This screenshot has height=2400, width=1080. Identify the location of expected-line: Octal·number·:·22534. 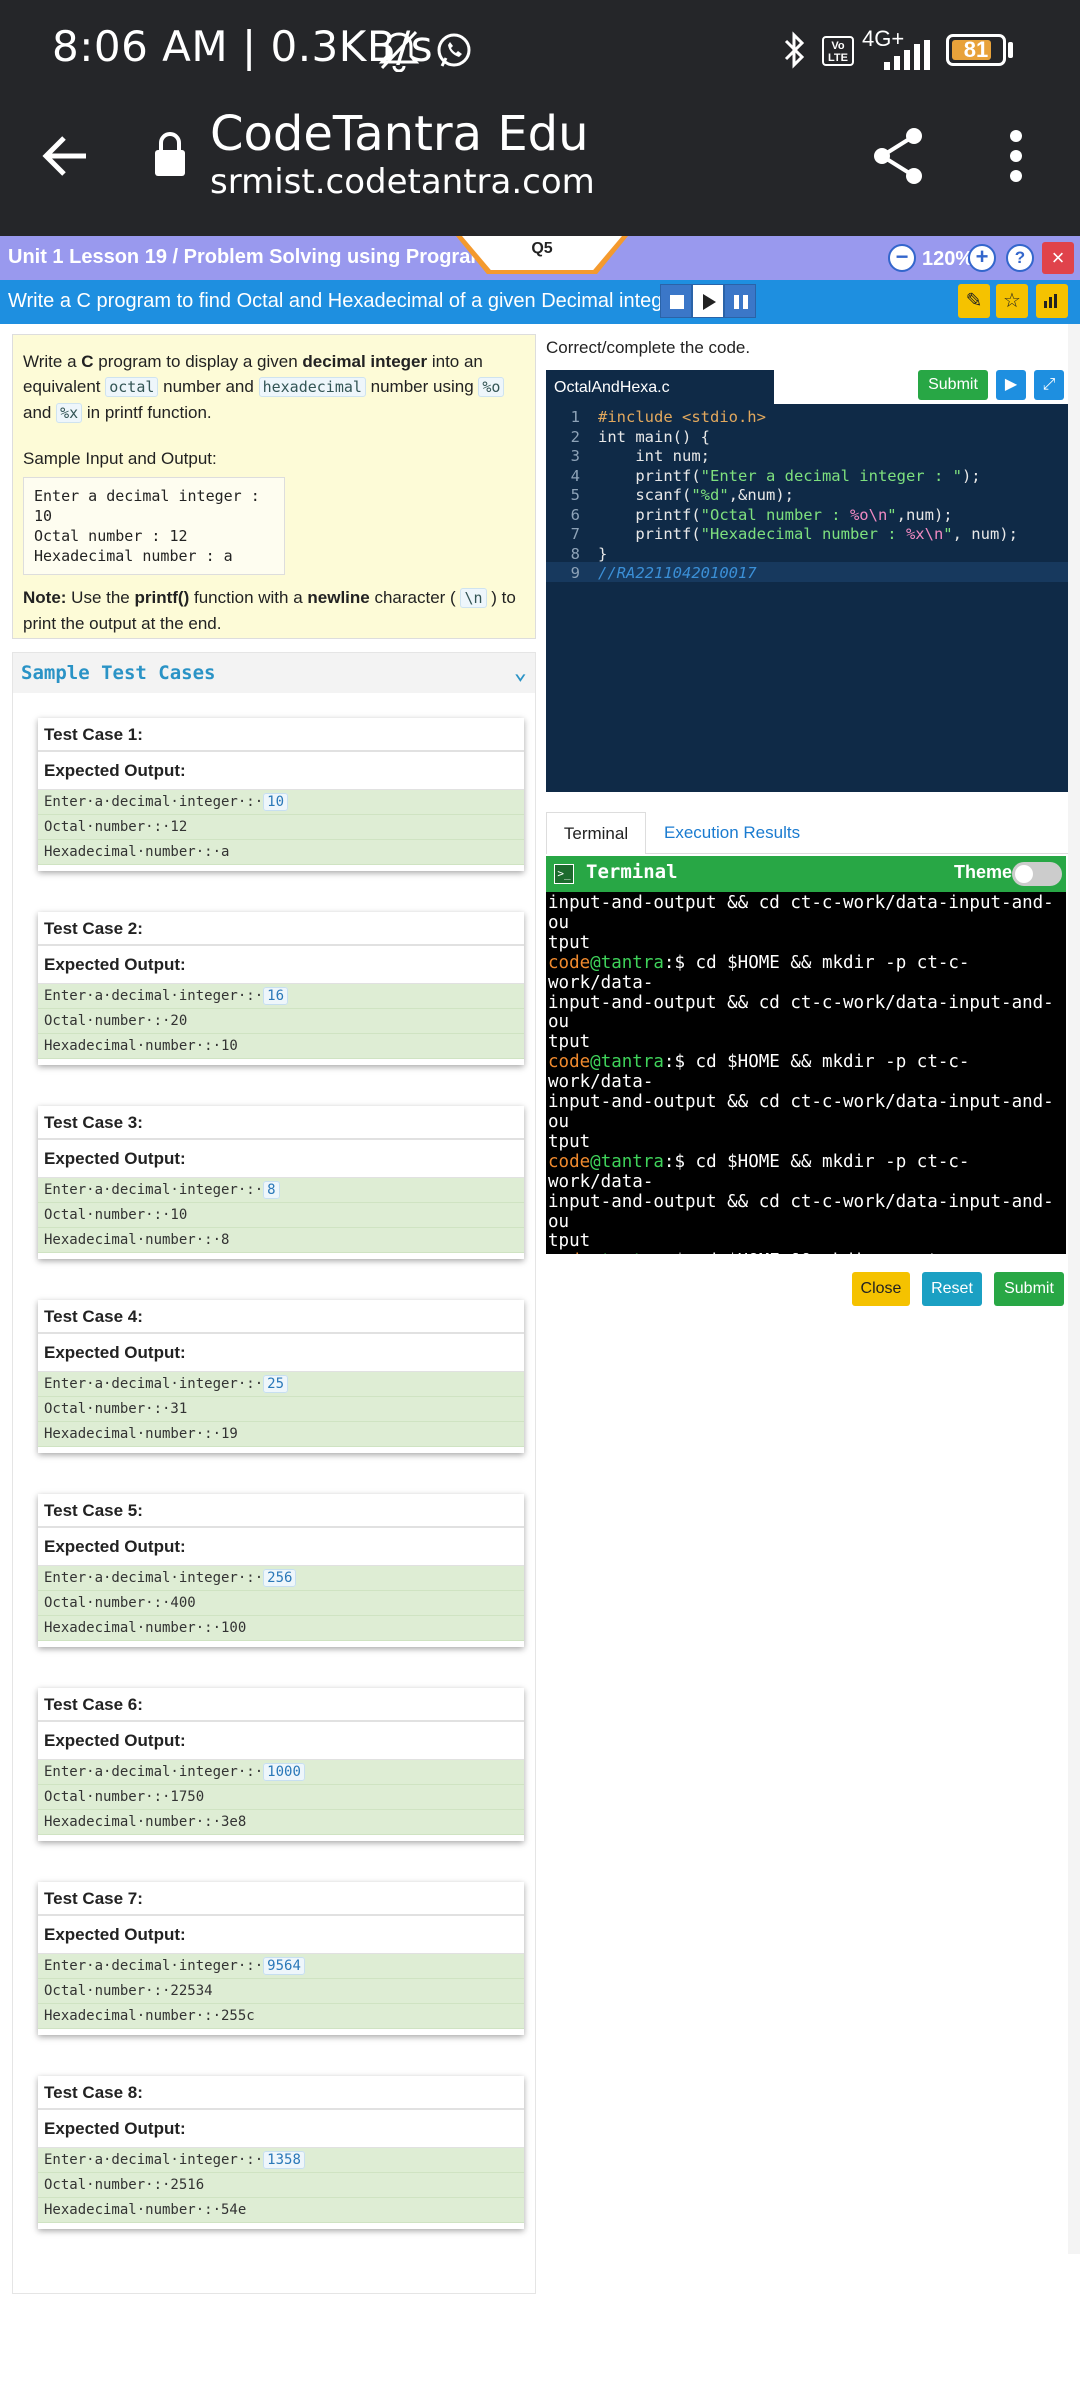
(281, 1991).